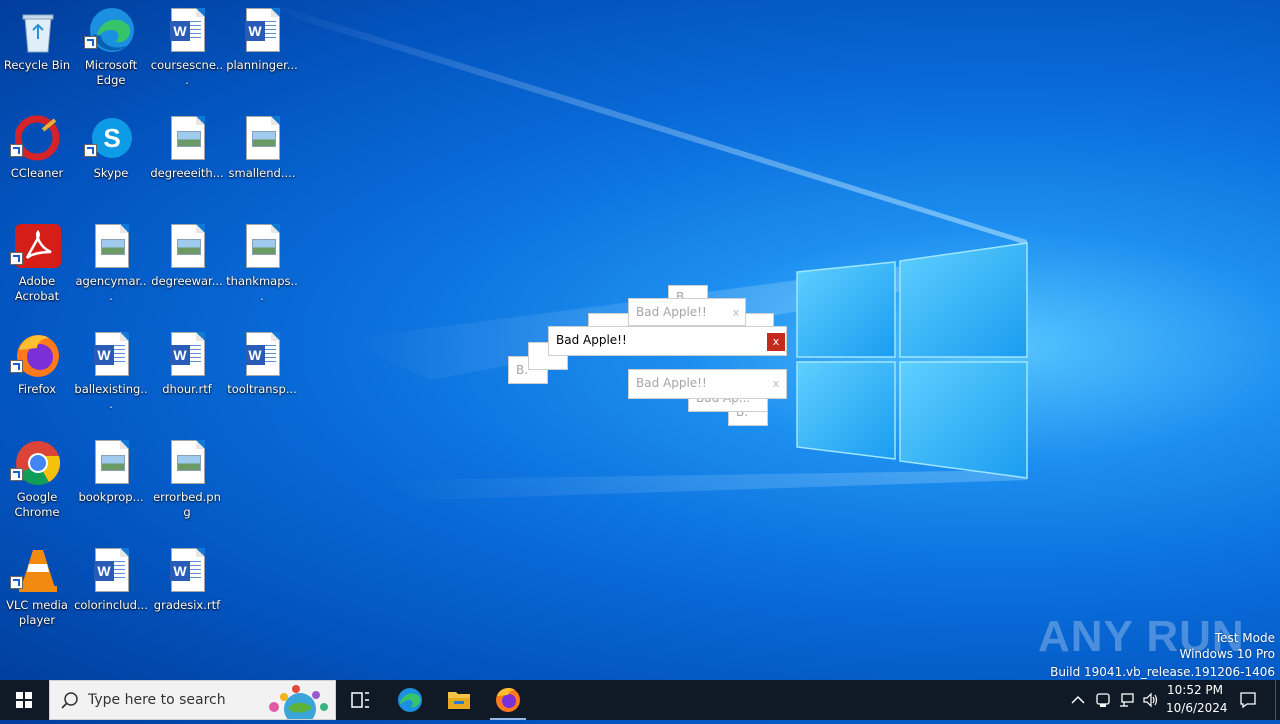 The height and width of the screenshot is (724, 1280). What do you see at coordinates (37, 173) in the screenshot?
I see `icon-label: CCleaner` at bounding box center [37, 173].